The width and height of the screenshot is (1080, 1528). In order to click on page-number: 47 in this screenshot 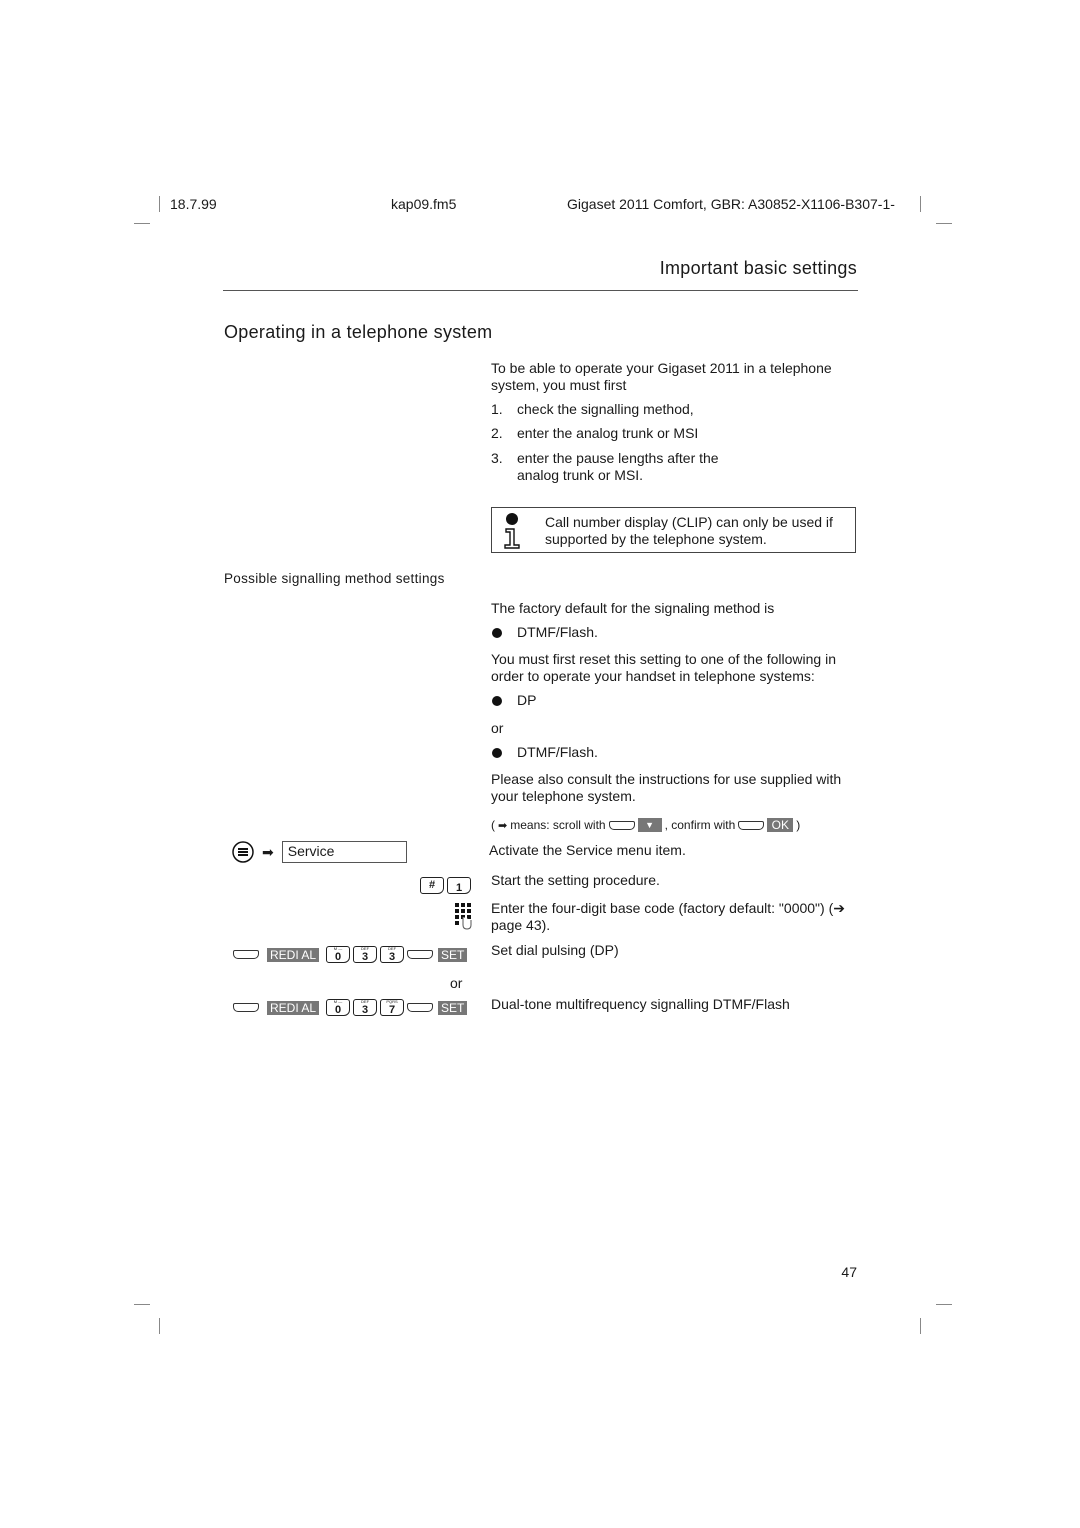, I will do `click(849, 1272)`.